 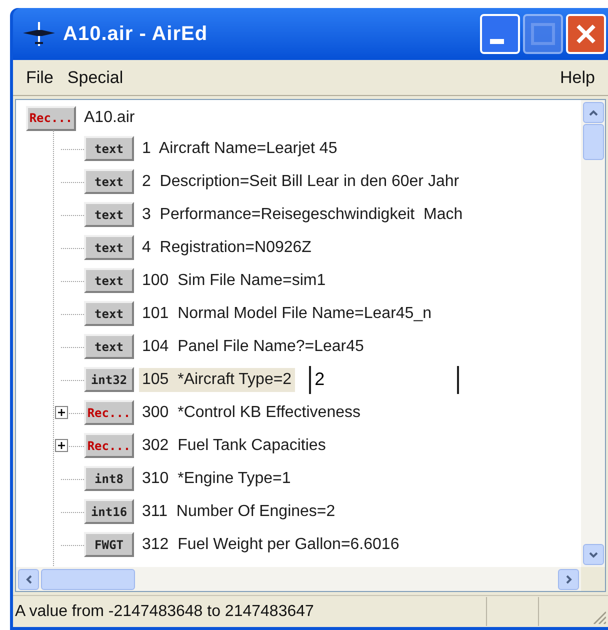 I want to click on status-message: A value from -2147483648 to 2147483647, so click(x=164, y=612).